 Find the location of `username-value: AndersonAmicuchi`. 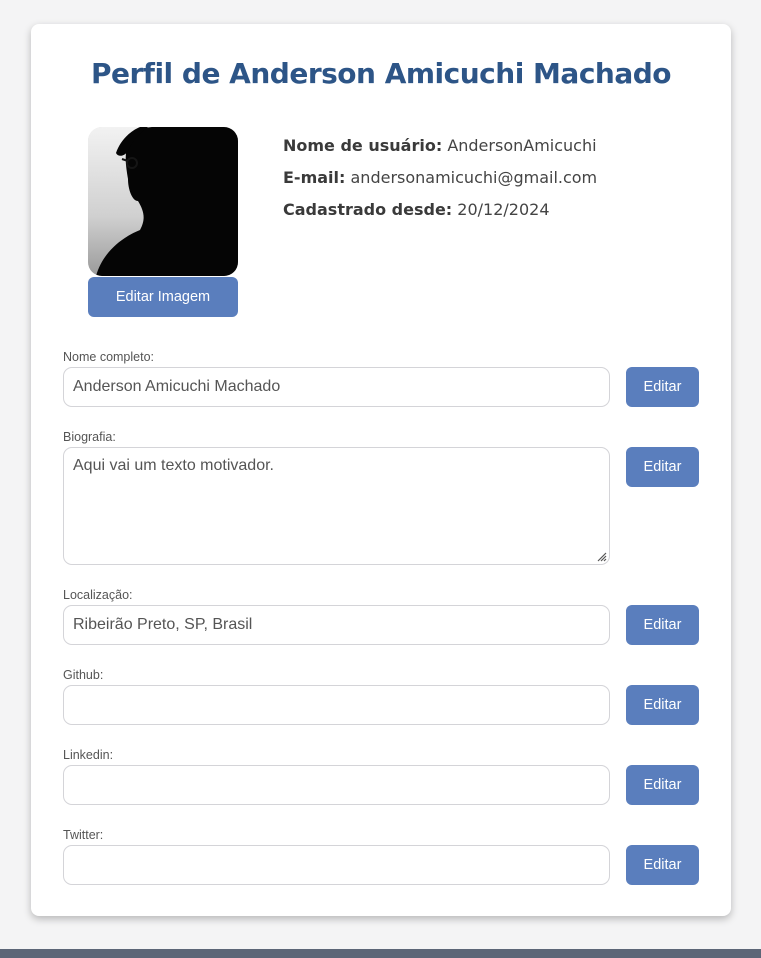

username-value: AndersonAmicuchi is located at coordinates (522, 145).